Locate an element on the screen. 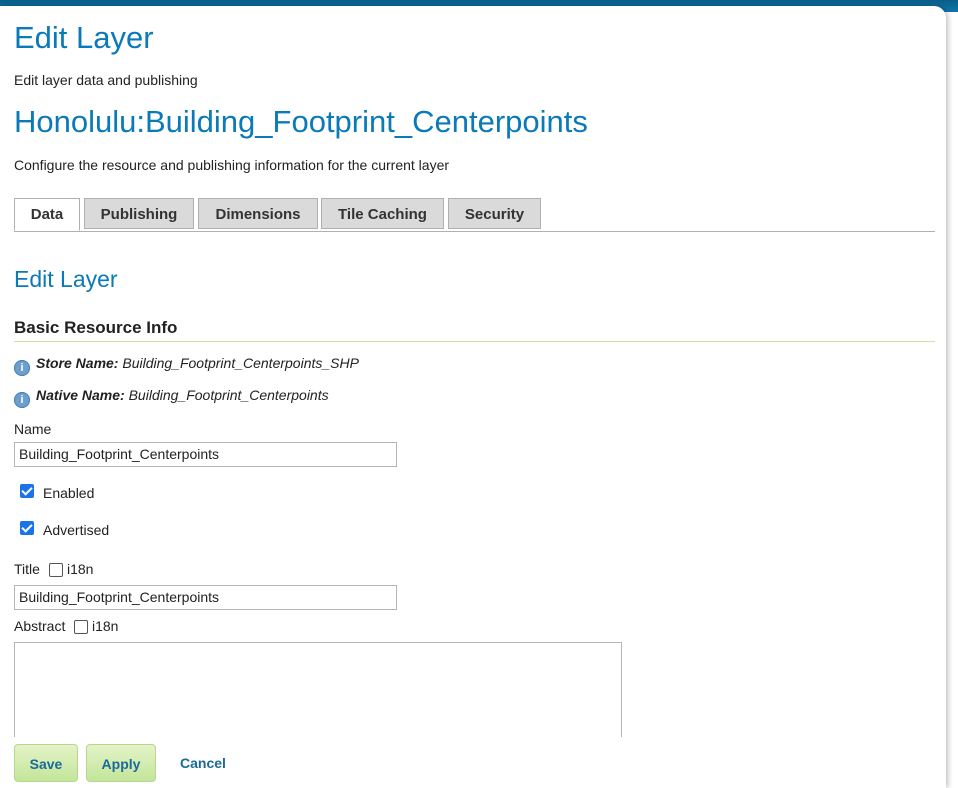 The height and width of the screenshot is (788, 958). abstract-i18n-label: i18n is located at coordinates (105, 626).